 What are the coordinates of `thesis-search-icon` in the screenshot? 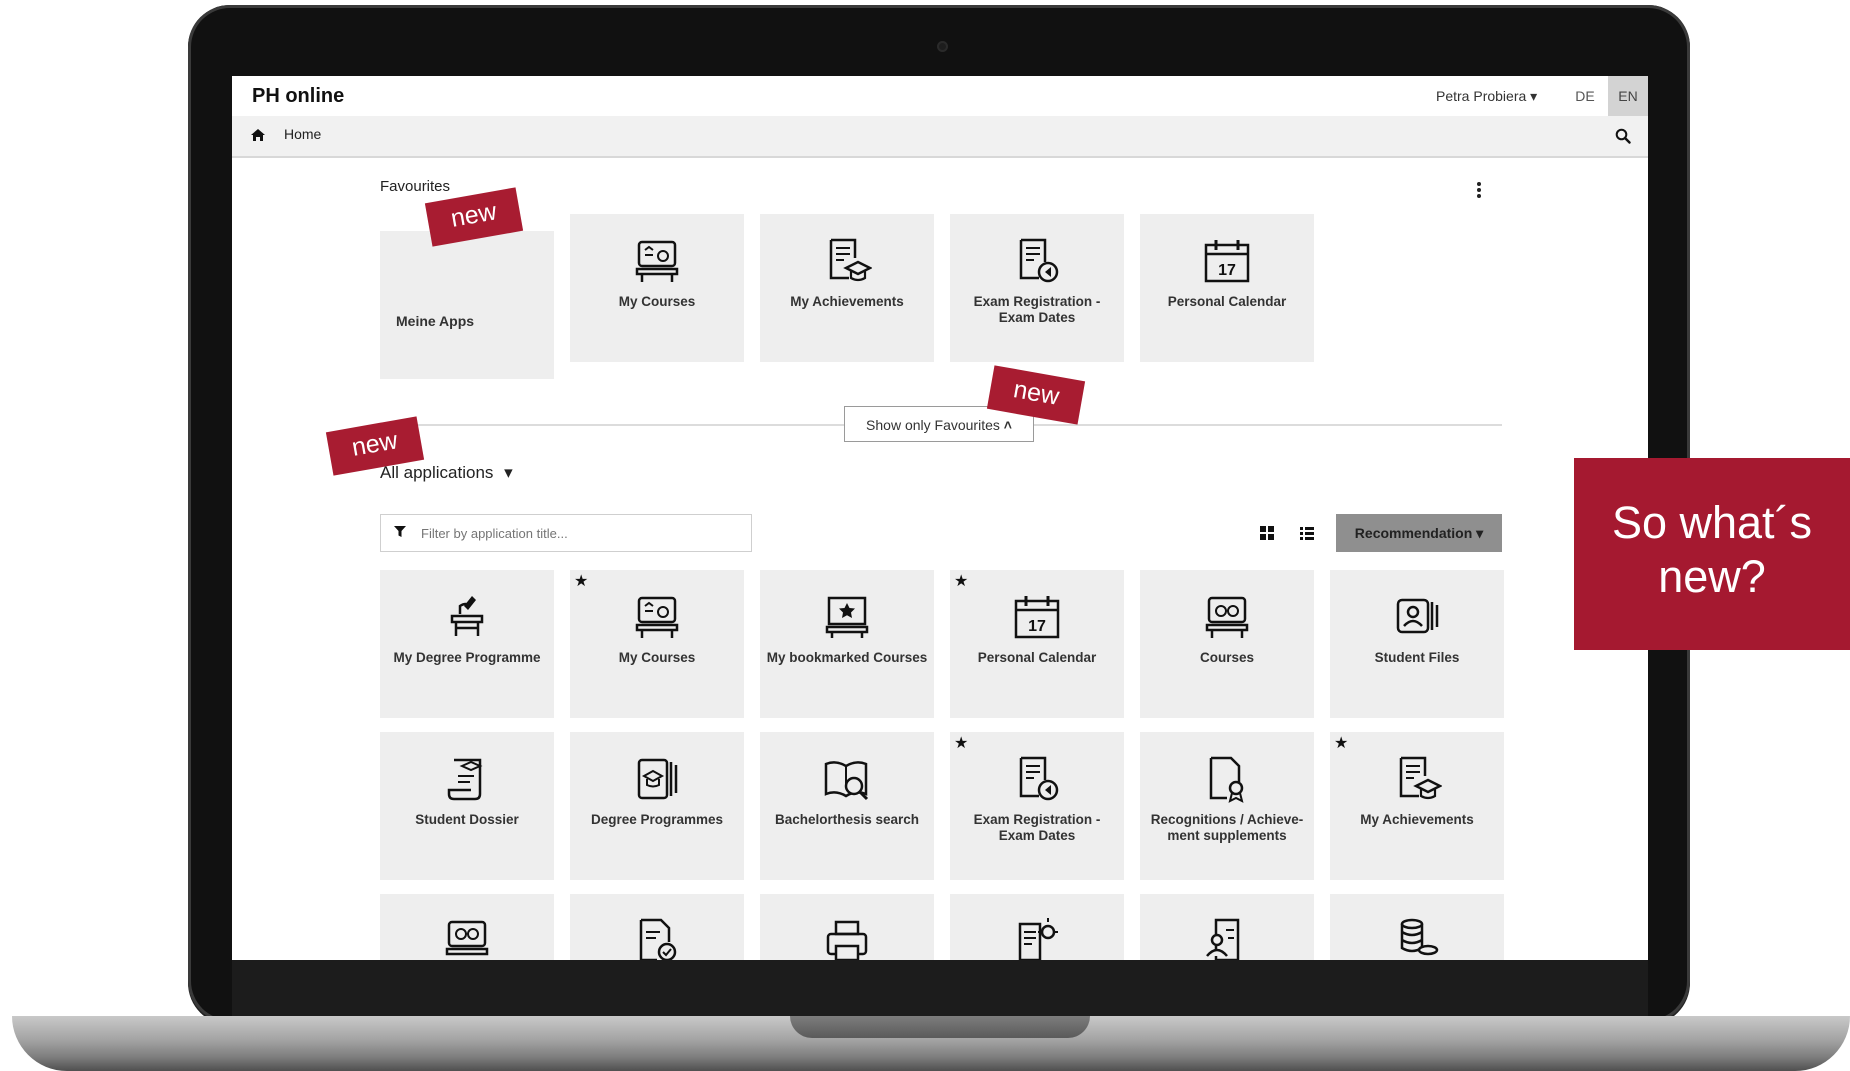 It's located at (846, 781).